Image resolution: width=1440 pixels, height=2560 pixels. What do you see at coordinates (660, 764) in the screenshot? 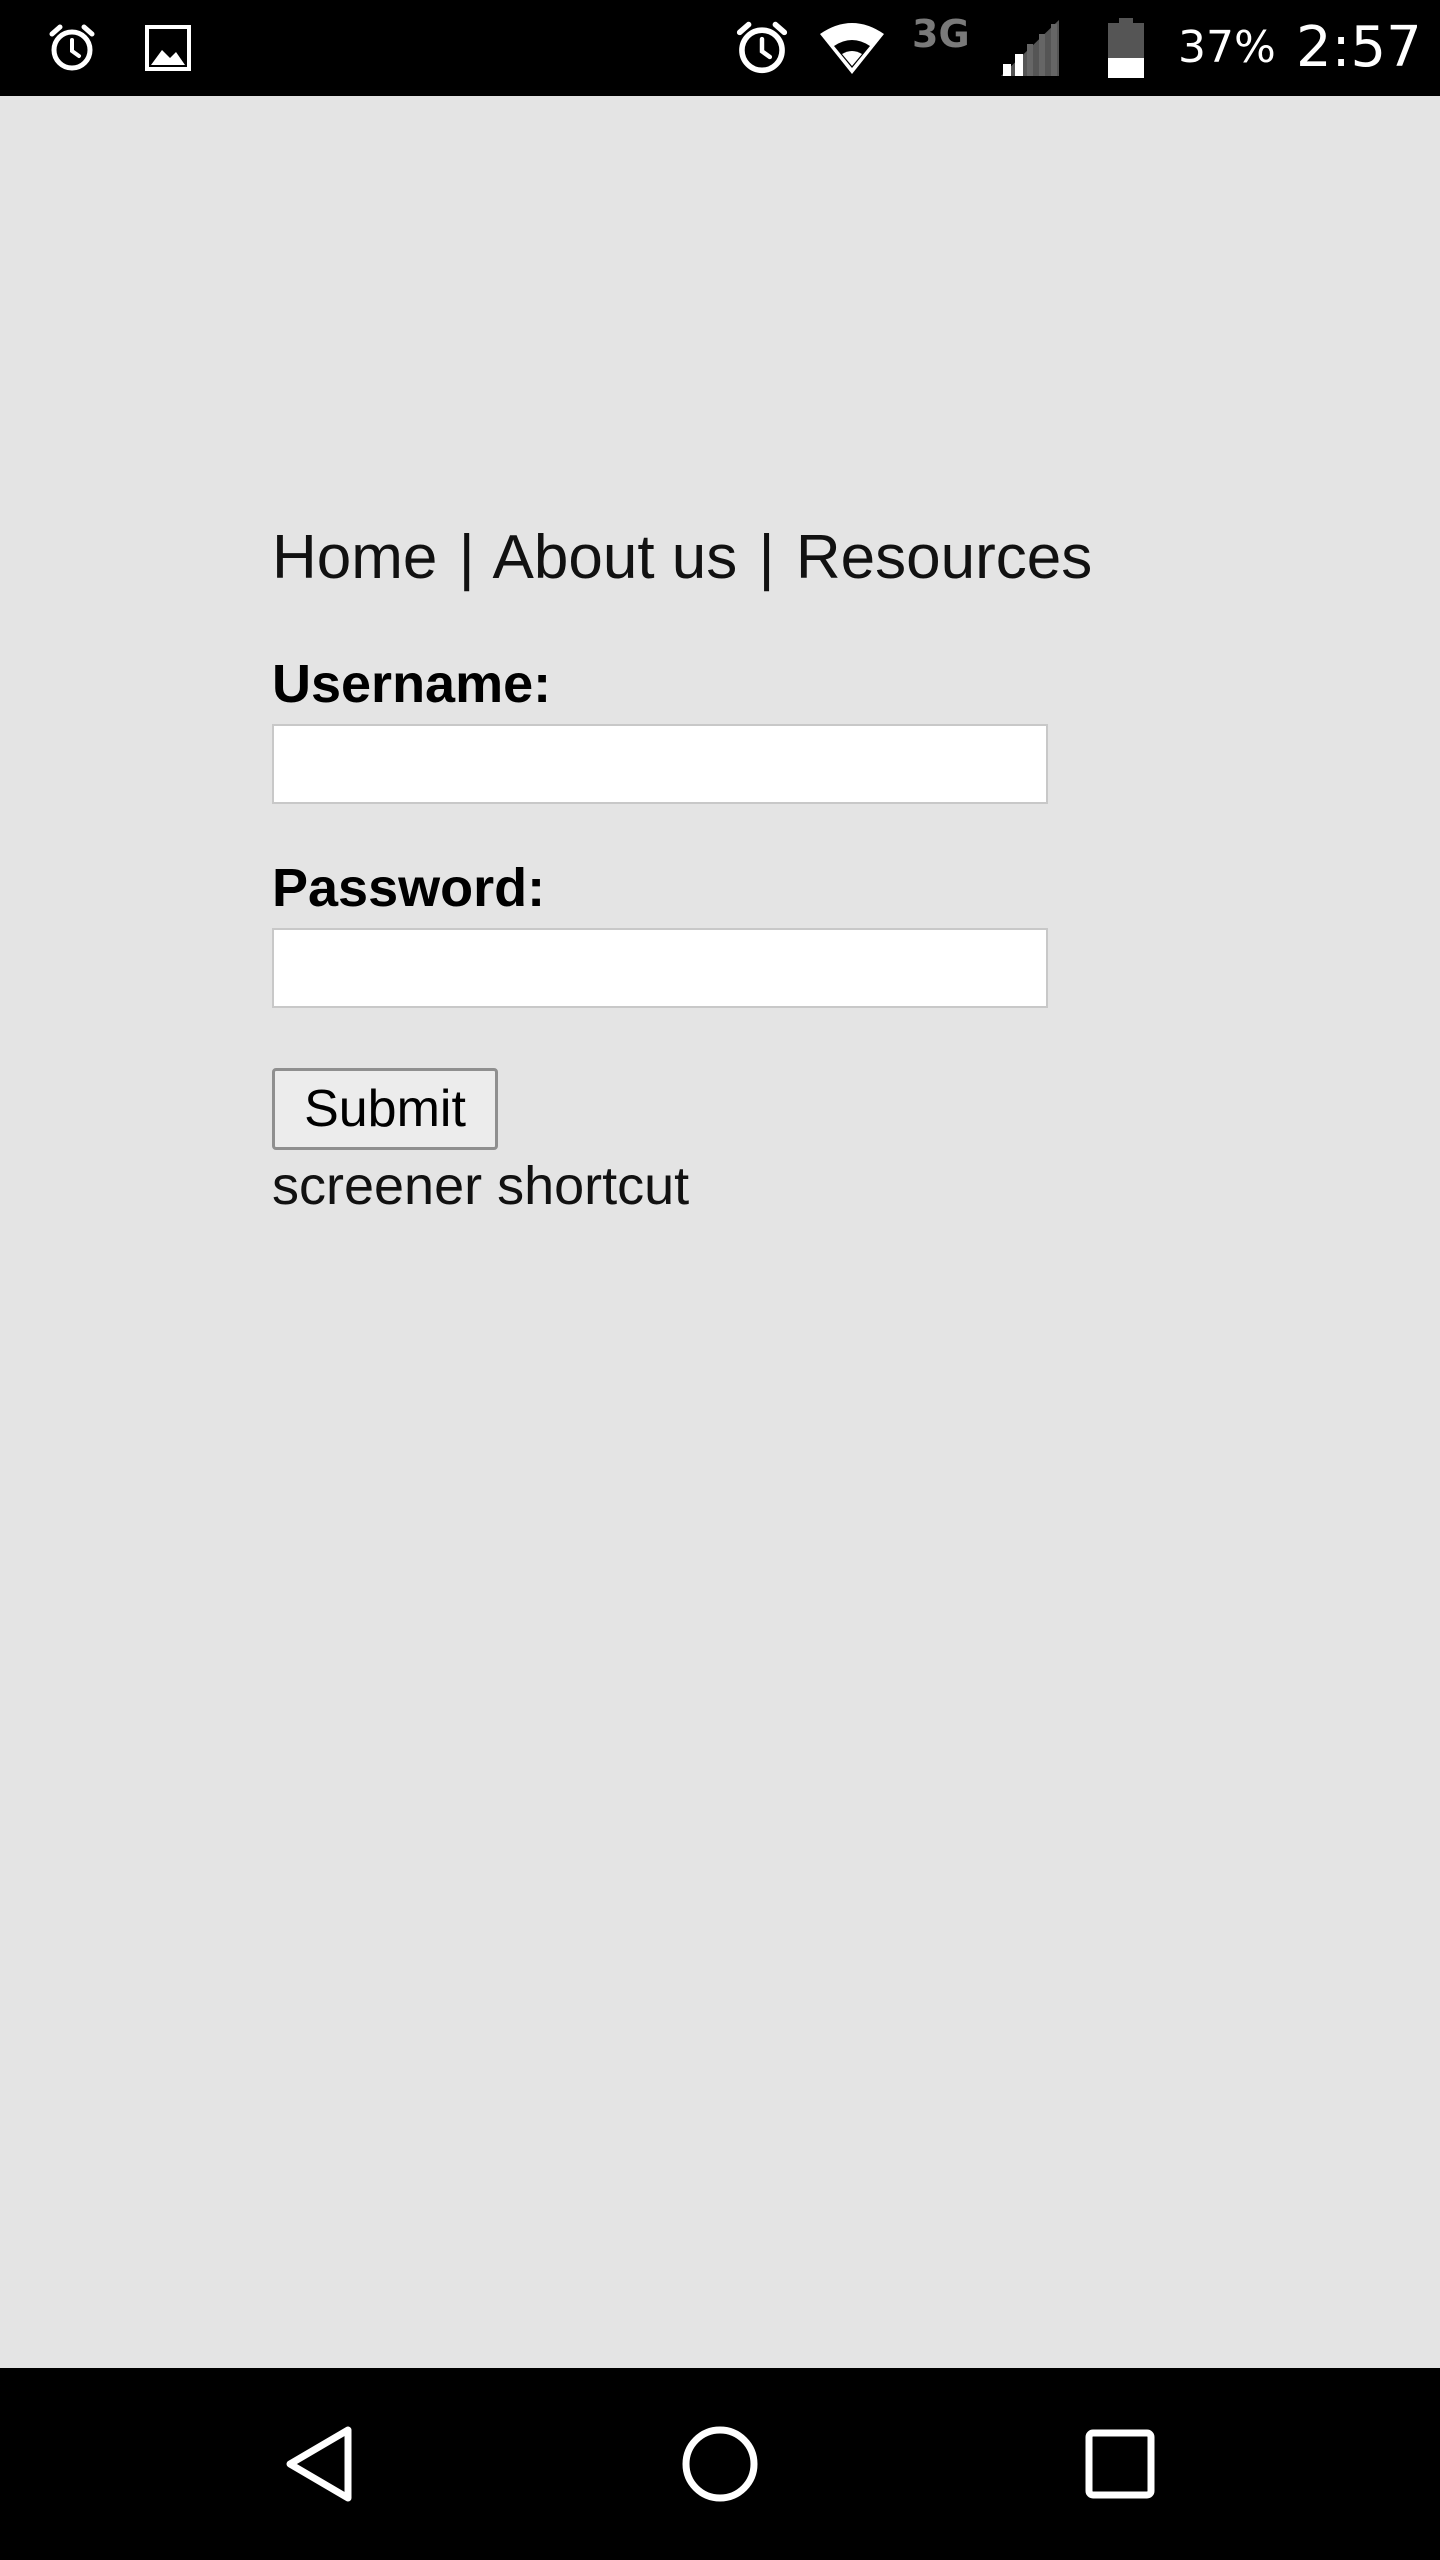
I see `username-input` at bounding box center [660, 764].